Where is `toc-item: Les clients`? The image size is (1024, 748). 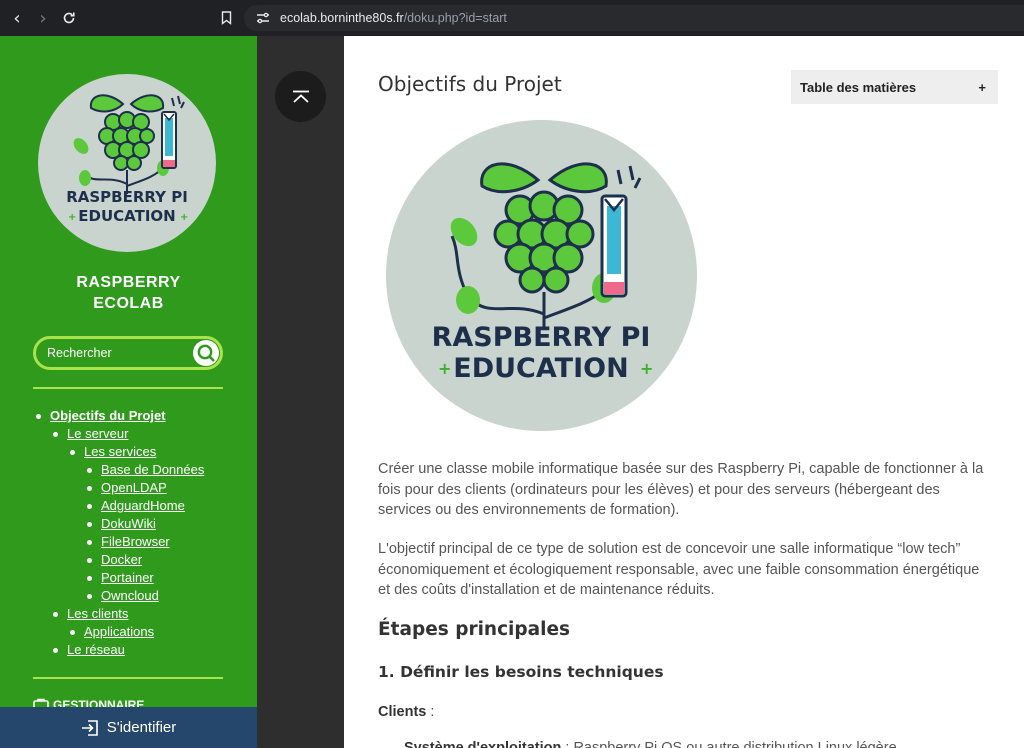 toc-item: Les clients is located at coordinates (90, 615).